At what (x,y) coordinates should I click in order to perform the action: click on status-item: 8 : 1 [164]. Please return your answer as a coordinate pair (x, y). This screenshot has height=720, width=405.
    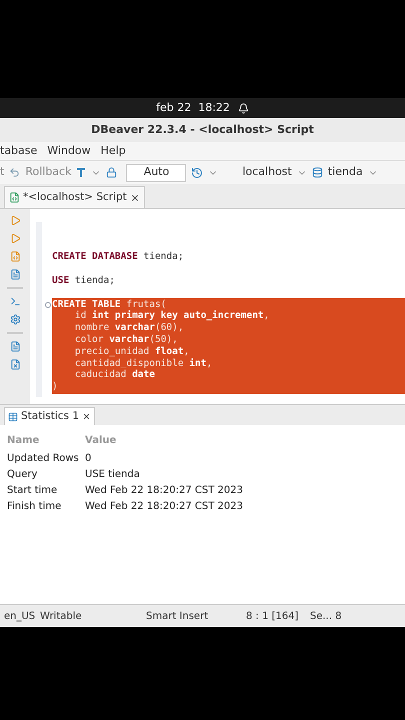
    Looking at the image, I should click on (272, 617).